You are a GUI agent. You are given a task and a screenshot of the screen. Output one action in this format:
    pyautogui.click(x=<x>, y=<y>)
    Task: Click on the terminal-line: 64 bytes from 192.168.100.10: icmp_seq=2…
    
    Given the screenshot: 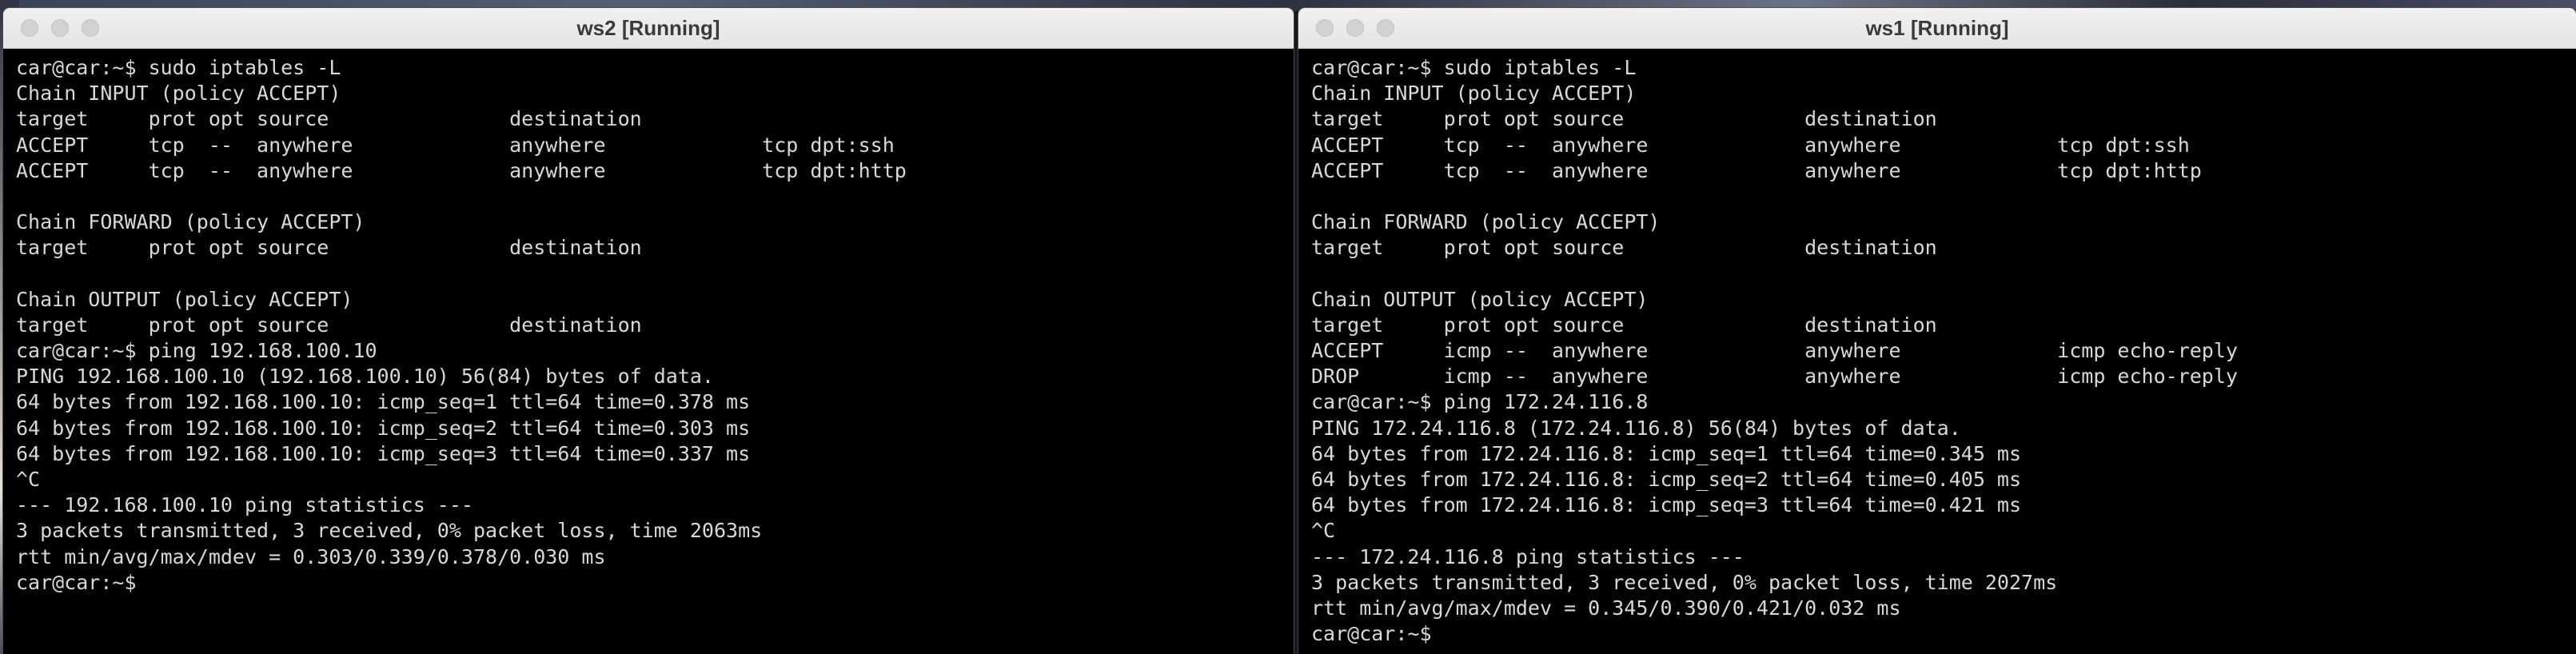 What is the action you would take?
    pyautogui.click(x=384, y=428)
    